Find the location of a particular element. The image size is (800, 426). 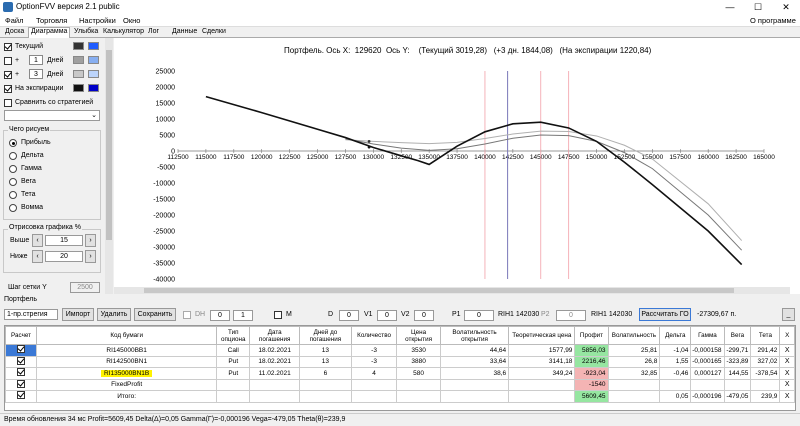

minimize-button: — is located at coordinates (730, 7).